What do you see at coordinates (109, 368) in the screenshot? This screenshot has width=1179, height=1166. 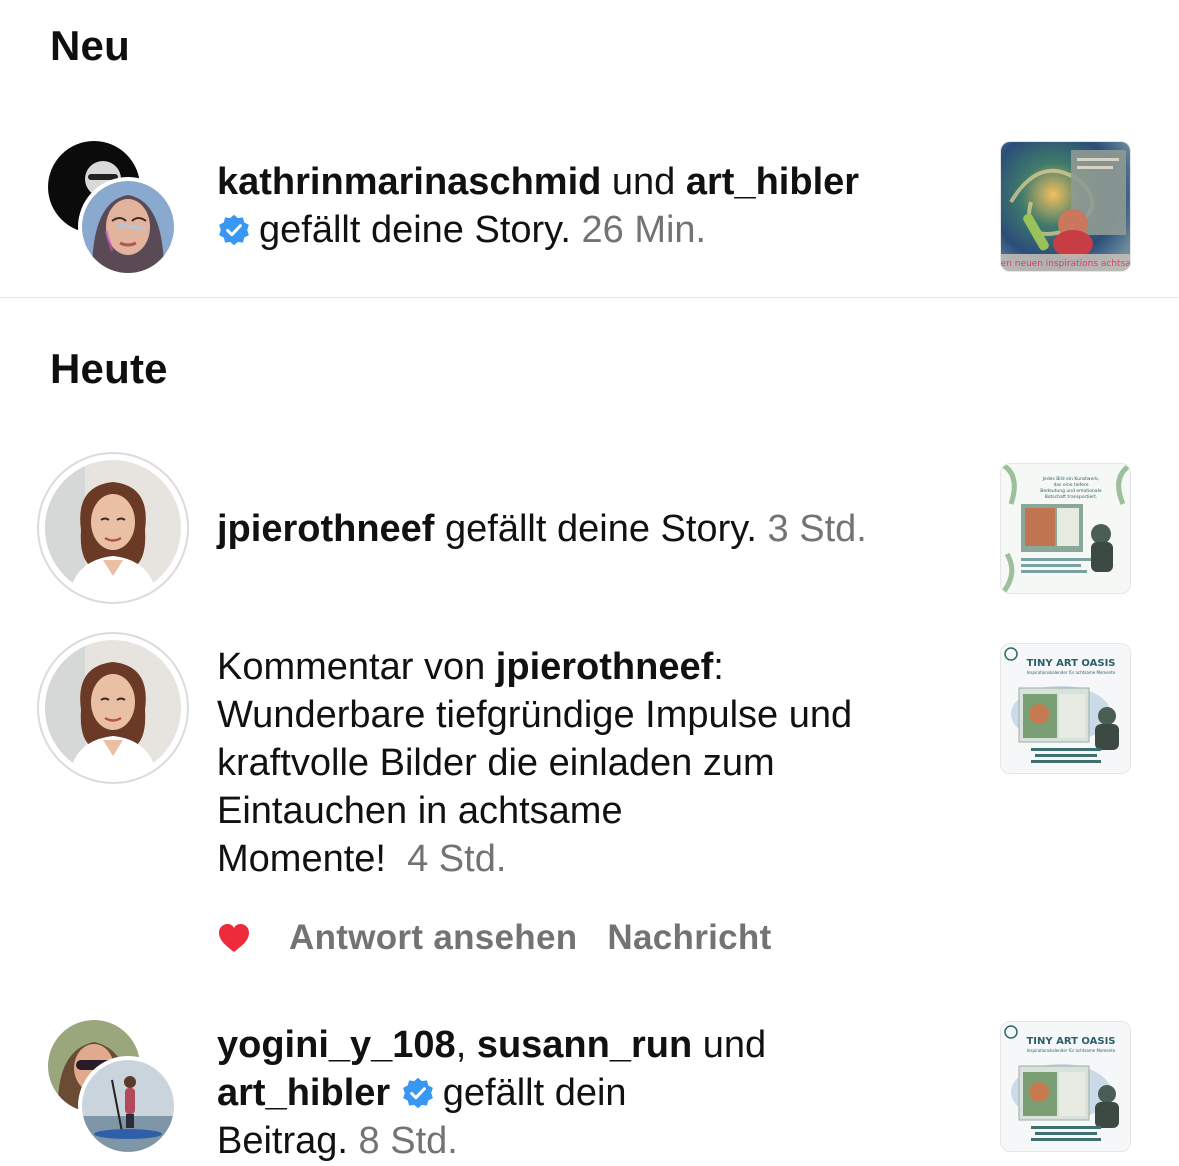 I see `section-title-heute: Heute` at bounding box center [109, 368].